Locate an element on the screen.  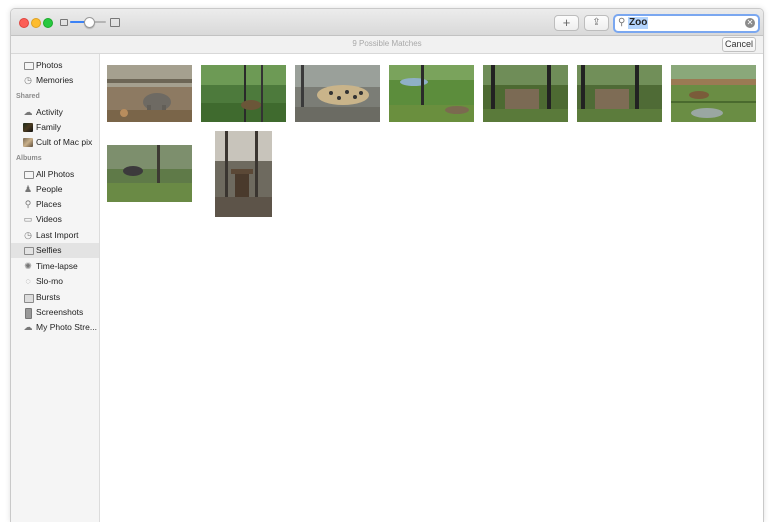
sidebar-item-screenshots: Screenshots is located at coordinates (55, 312).